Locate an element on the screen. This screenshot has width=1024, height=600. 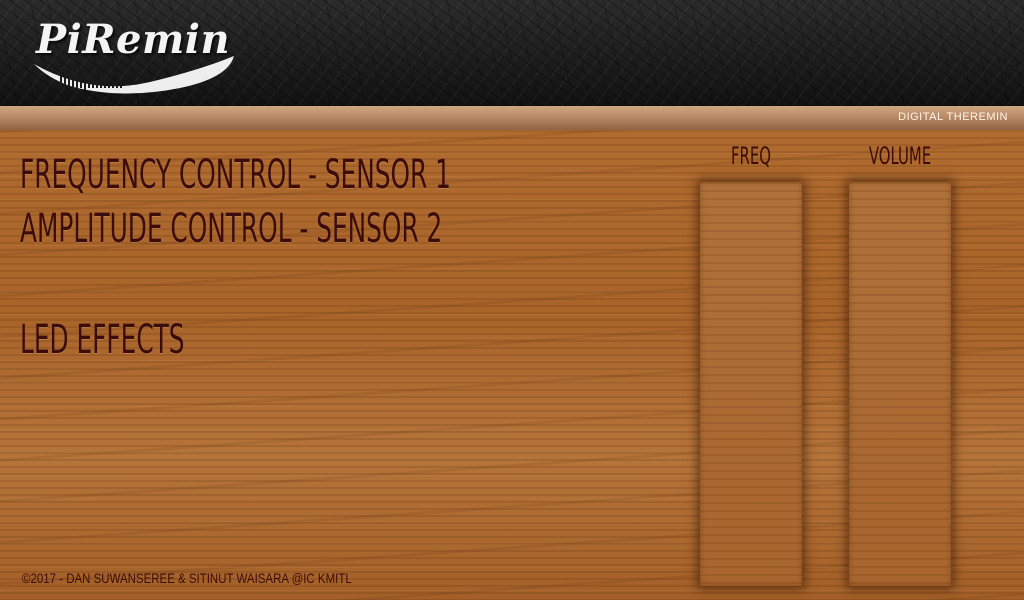
volume-meter-title: VOLUME is located at coordinates (900, 156).